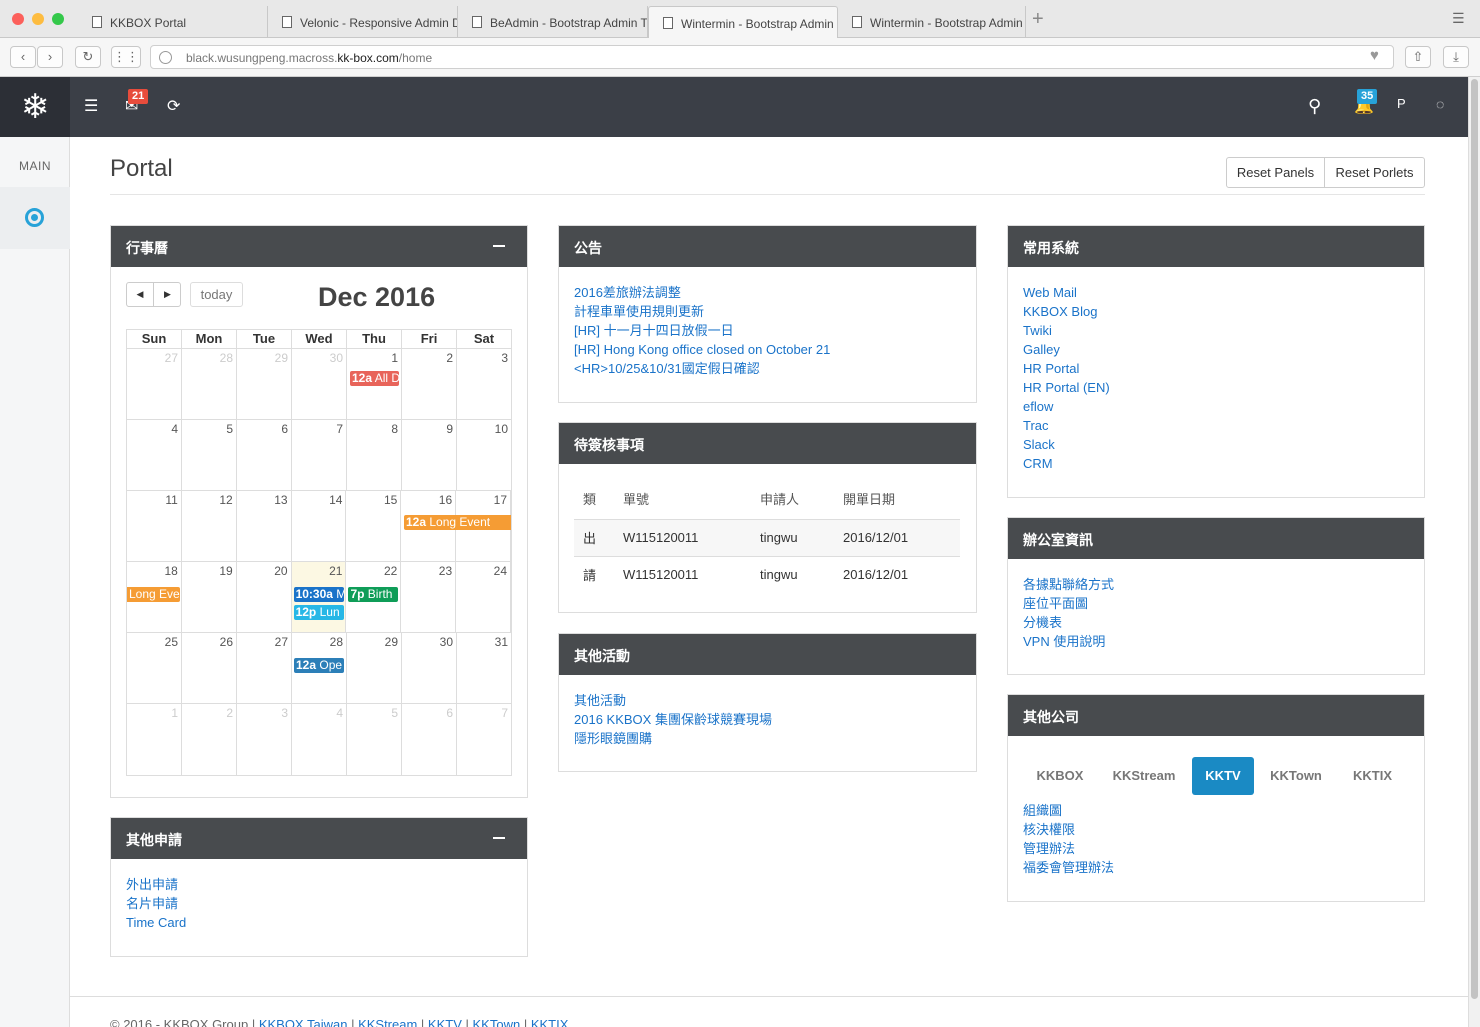 This screenshot has width=1480, height=1027. I want to click on zoom-window-button, so click(58, 19).